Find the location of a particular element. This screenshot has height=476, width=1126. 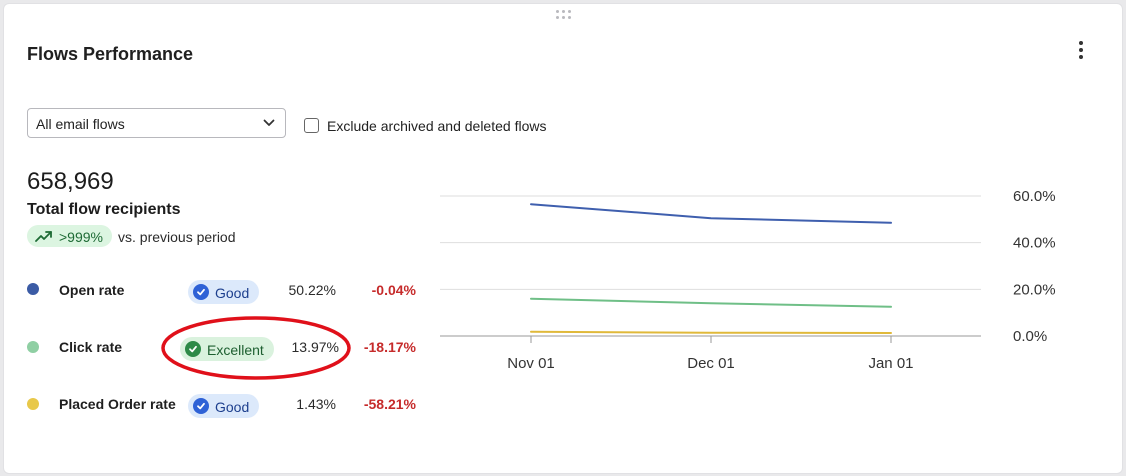

y-tick-label: 0.0% is located at coordinates (1030, 336).